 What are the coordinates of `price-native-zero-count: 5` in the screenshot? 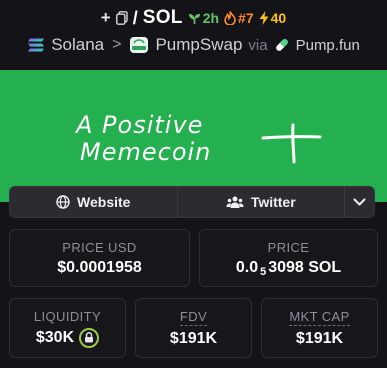 It's located at (263, 271).